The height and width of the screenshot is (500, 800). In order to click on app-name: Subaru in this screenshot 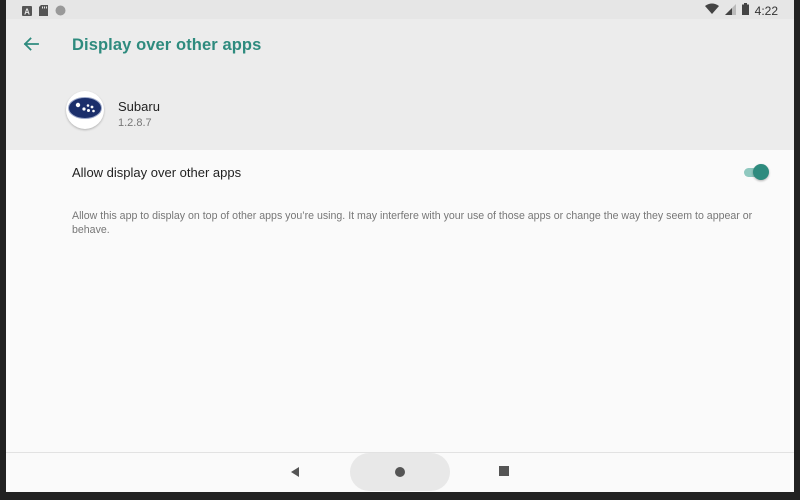, I will do `click(139, 106)`.